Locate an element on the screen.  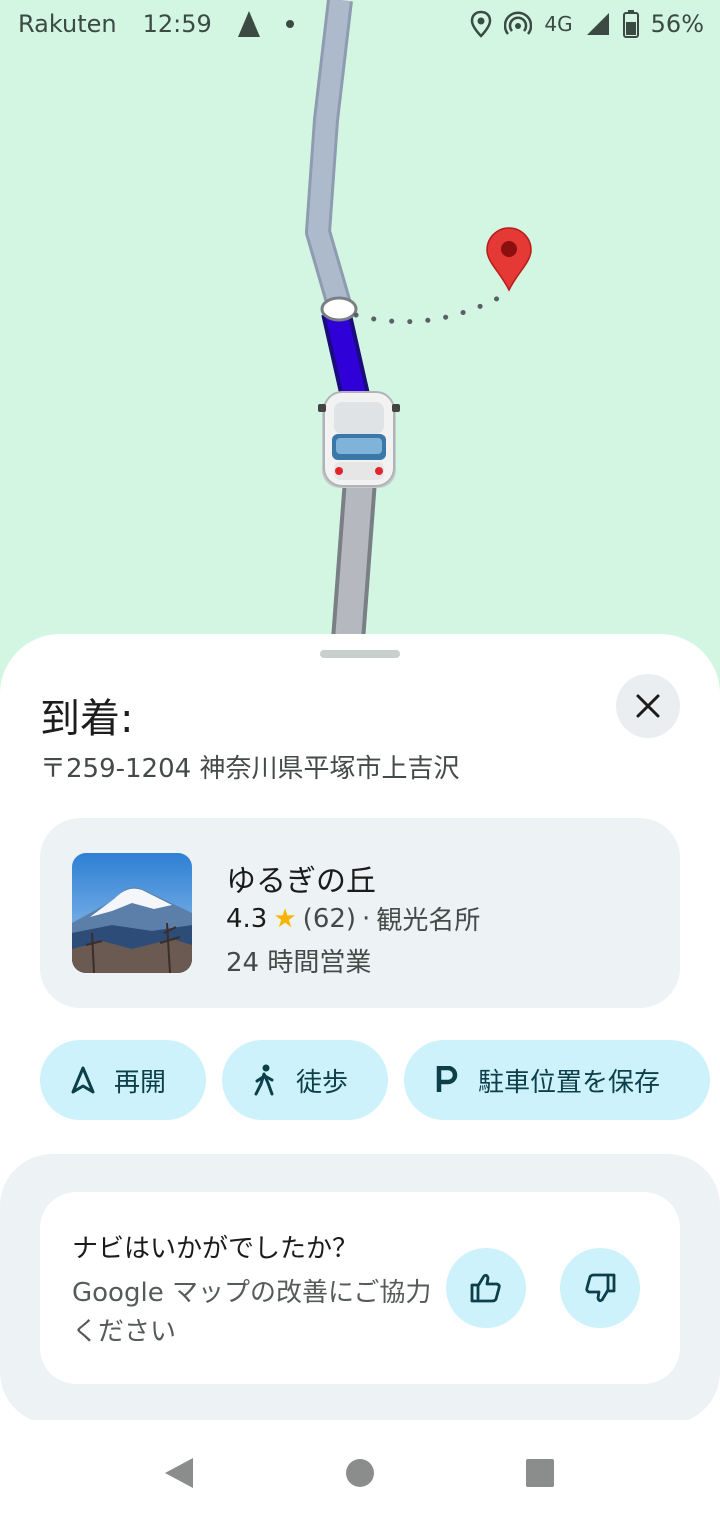
feedback-card: ナビはいかがでしたか？ Google マップの改善にご協力ください is located at coordinates (360, 1288).